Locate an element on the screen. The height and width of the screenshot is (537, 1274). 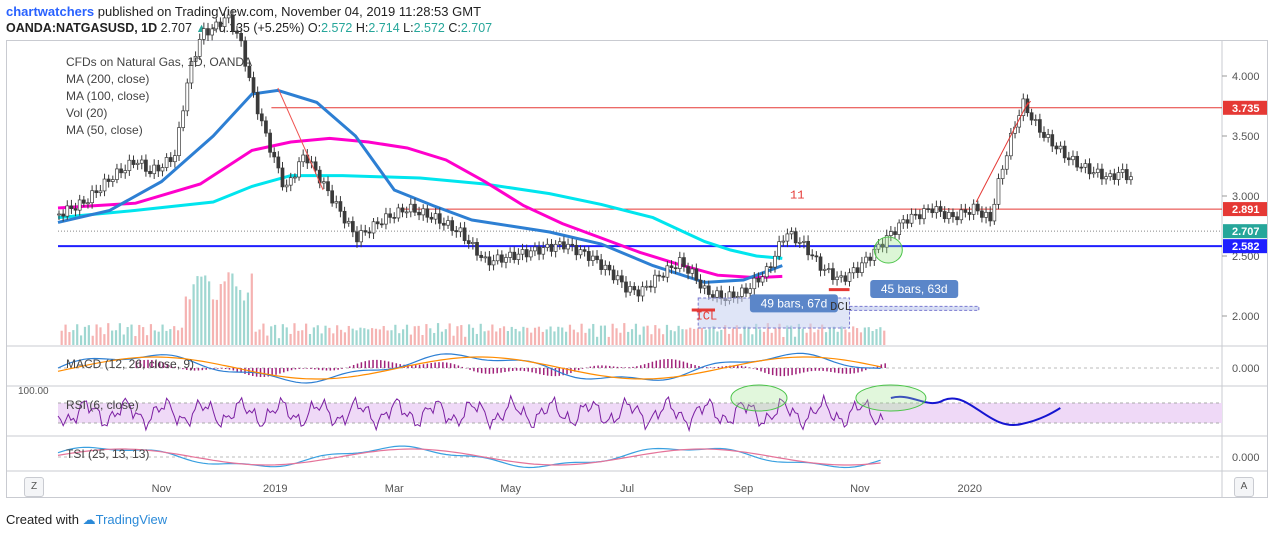
x-tick-label: Mar is located at coordinates (394, 489).